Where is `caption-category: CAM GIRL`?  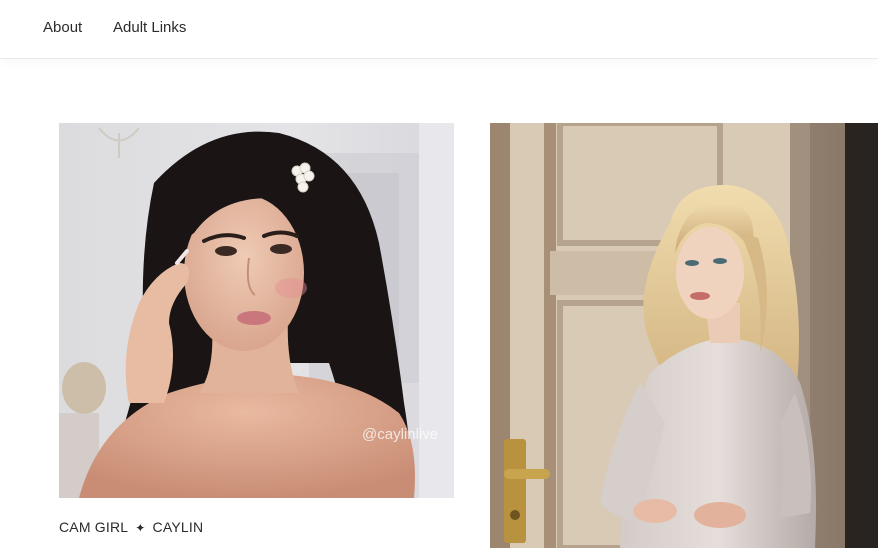
caption-category: CAM GIRL is located at coordinates (94, 527).